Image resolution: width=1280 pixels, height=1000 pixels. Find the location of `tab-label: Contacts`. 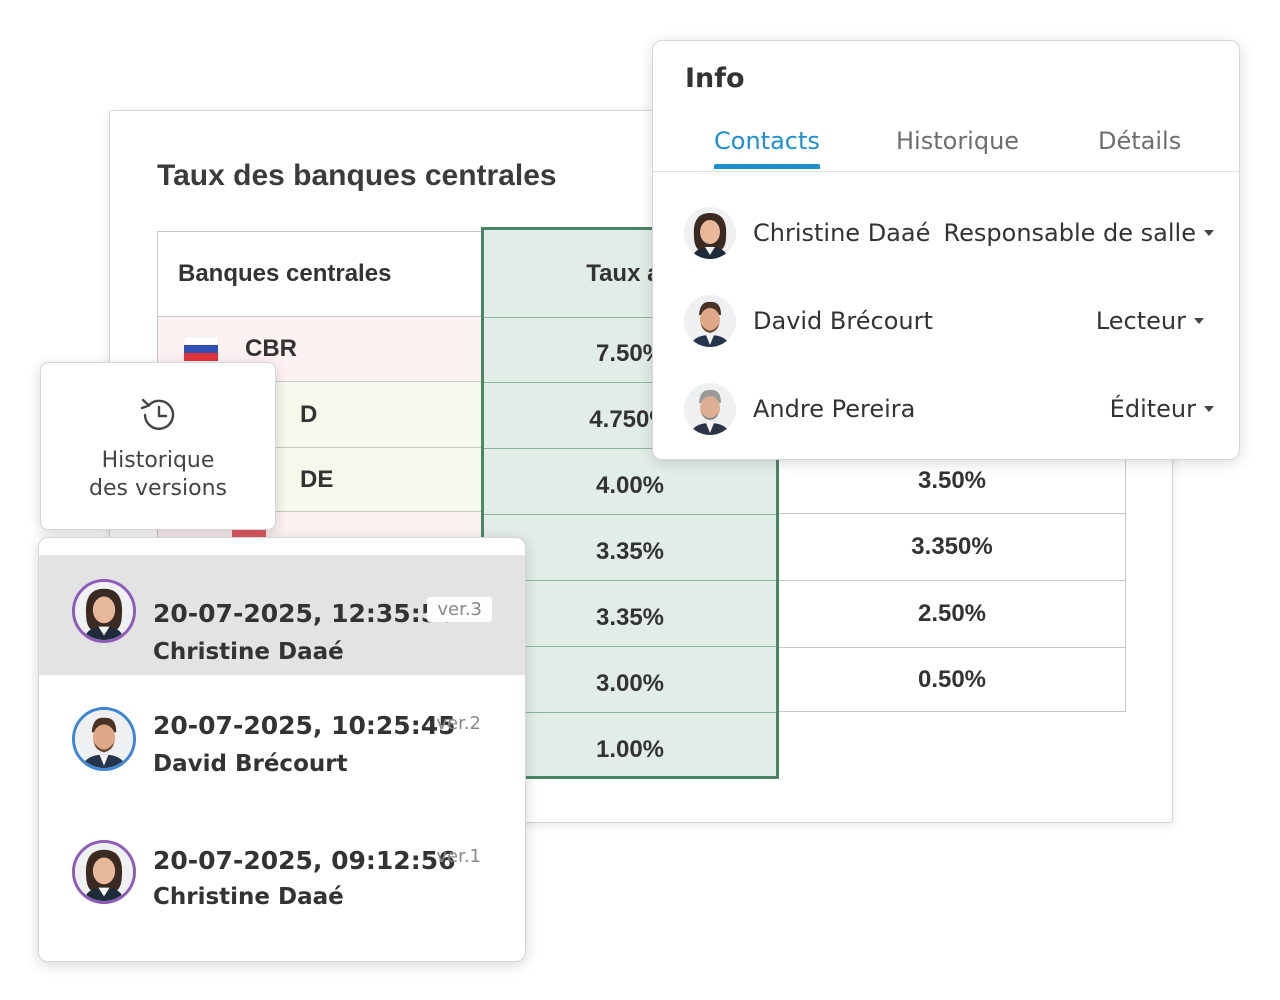

tab-label: Contacts is located at coordinates (767, 141).